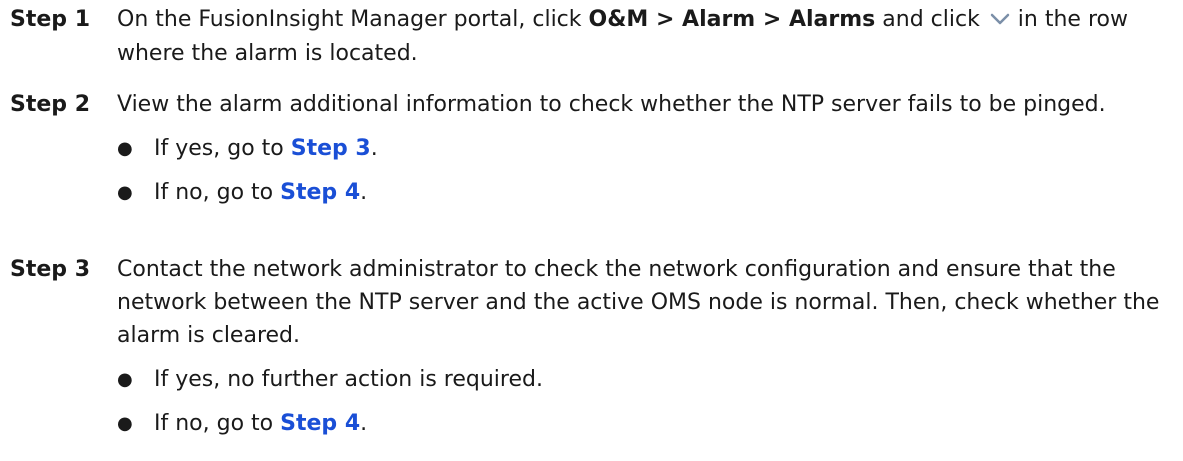  What do you see at coordinates (1000, 20) in the screenshot?
I see `chevron-down-icon` at bounding box center [1000, 20].